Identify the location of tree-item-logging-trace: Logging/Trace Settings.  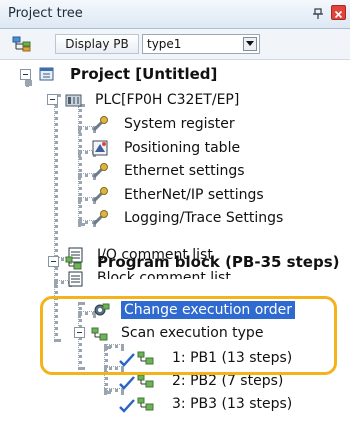
(203, 218).